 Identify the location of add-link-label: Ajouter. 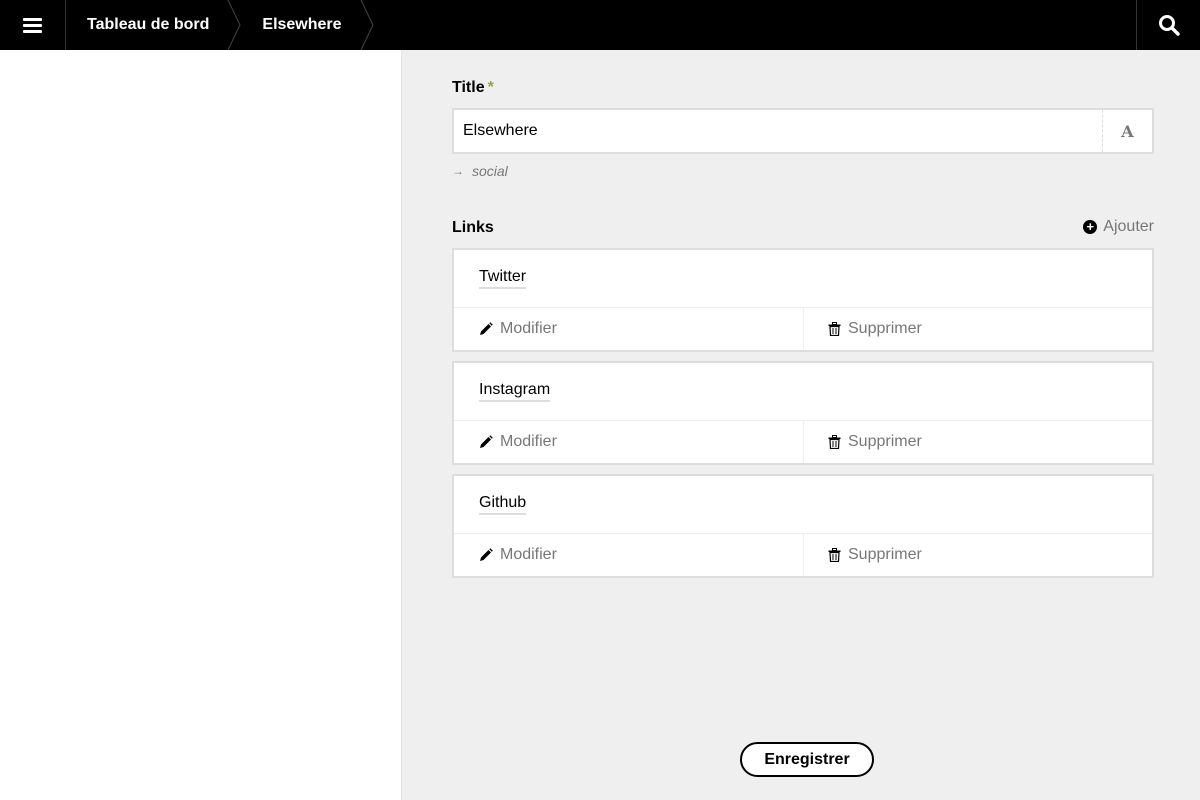
(1128, 226).